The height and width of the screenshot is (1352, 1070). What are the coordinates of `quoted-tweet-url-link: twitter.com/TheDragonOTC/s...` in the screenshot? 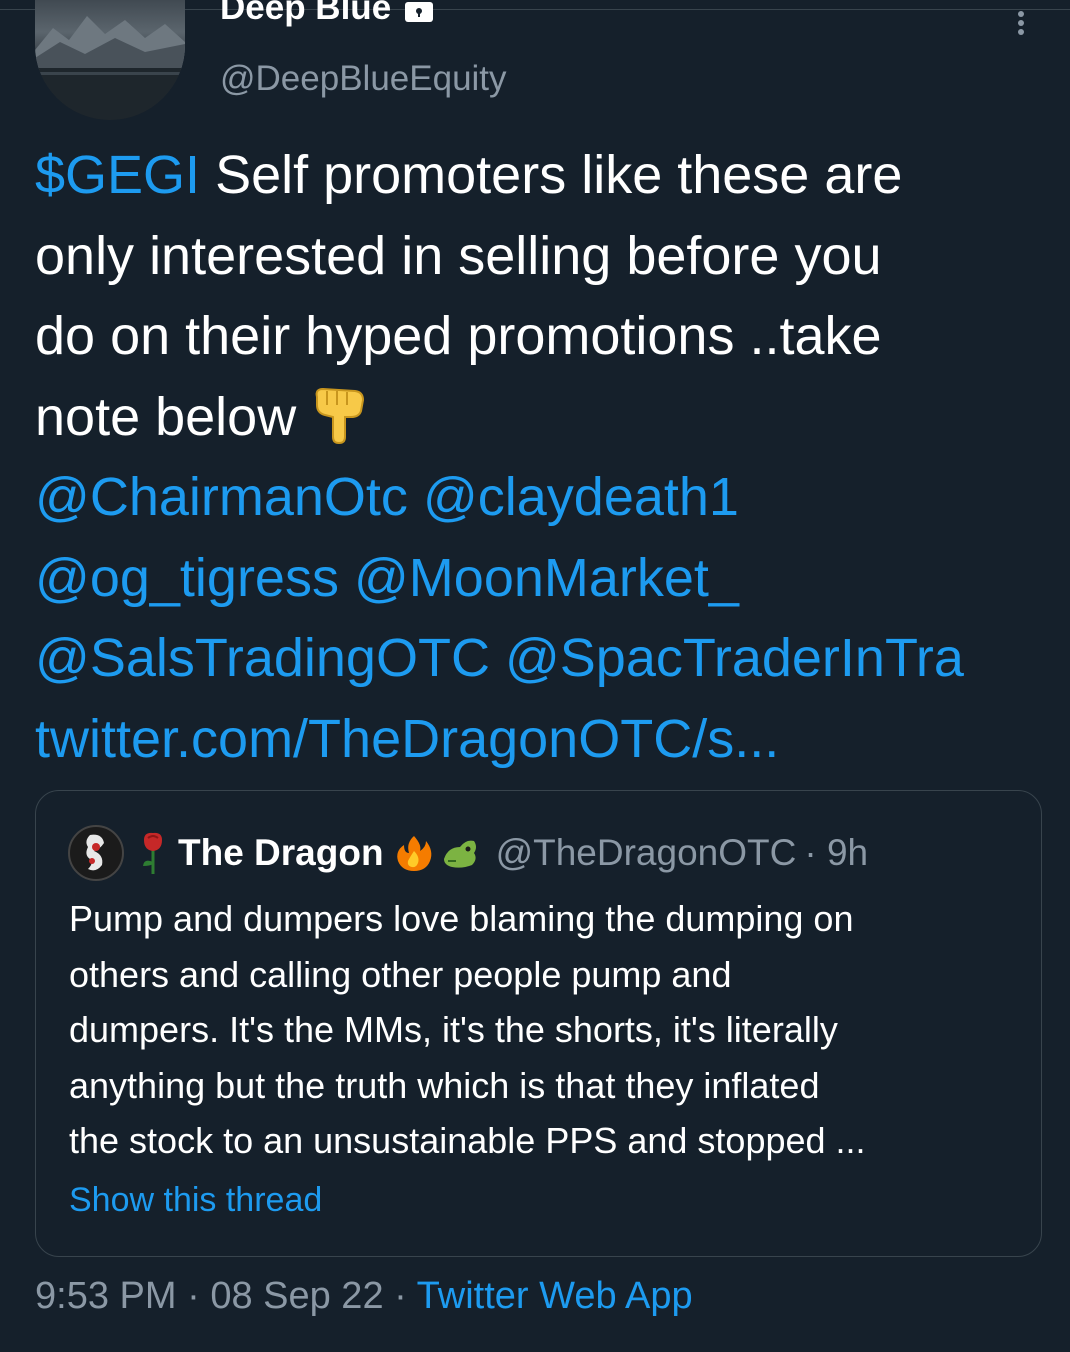 It's located at (407, 739).